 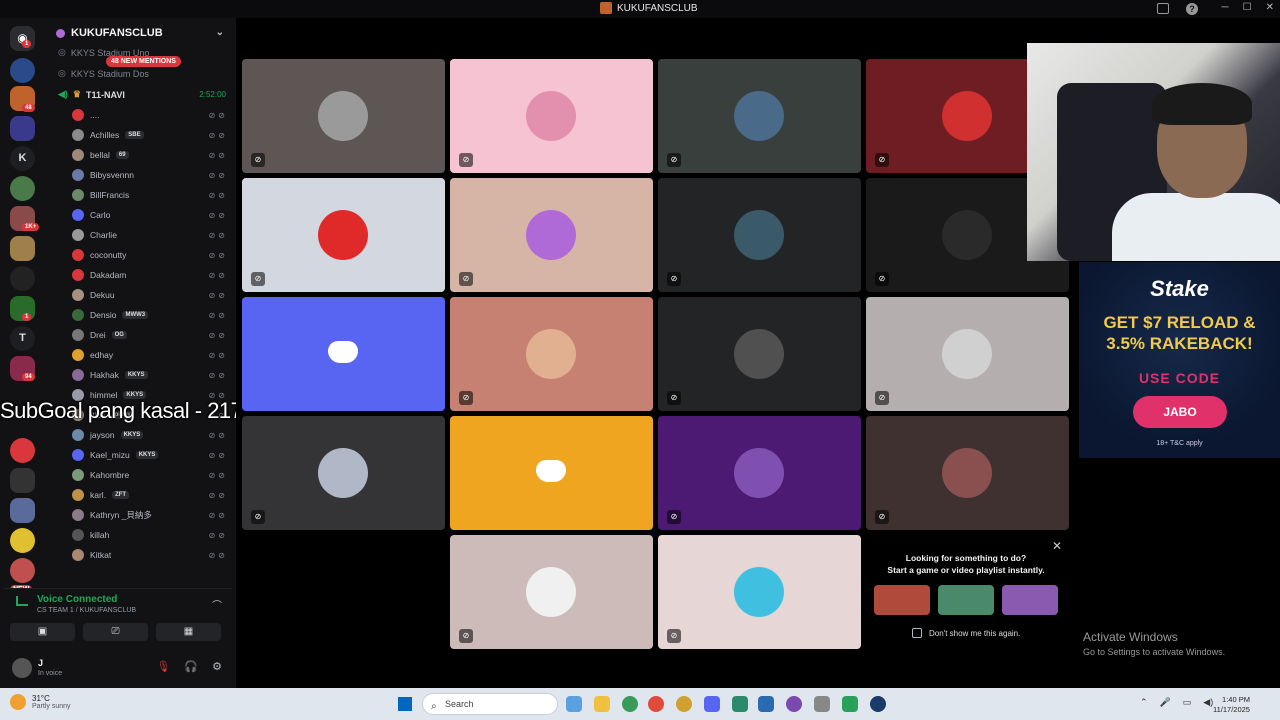 What do you see at coordinates (191, 666) in the screenshot?
I see `headphones-icon: 🎧` at bounding box center [191, 666].